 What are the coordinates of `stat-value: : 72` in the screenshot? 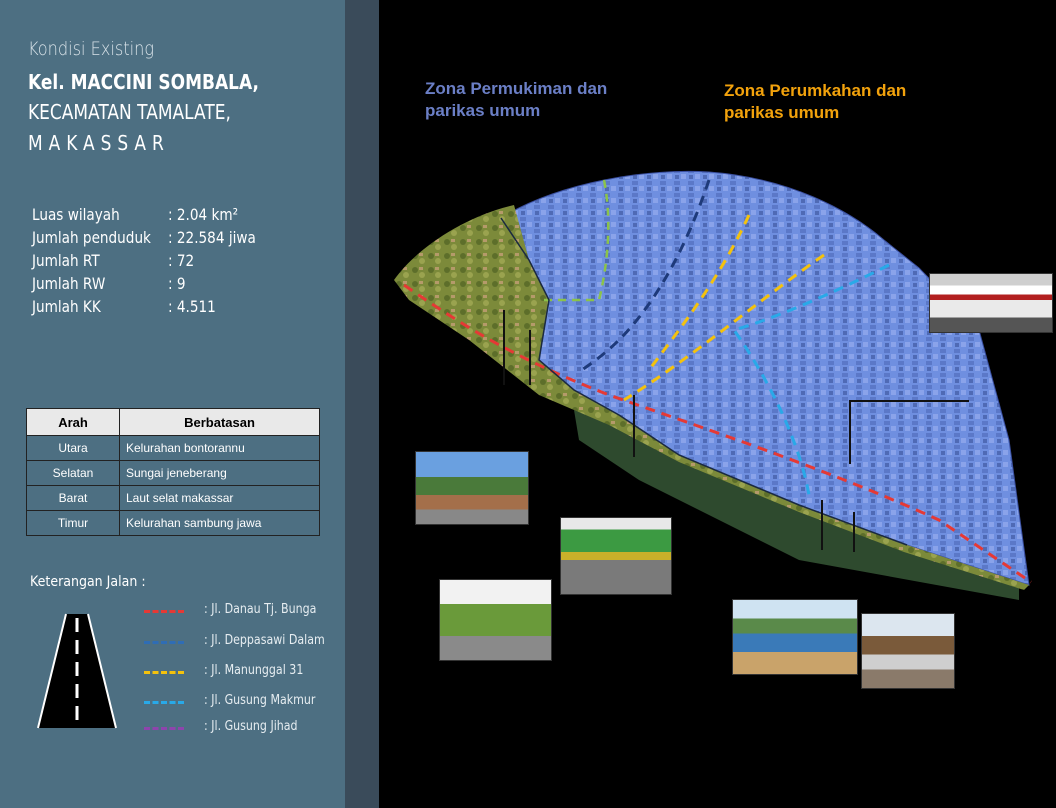 It's located at (181, 260).